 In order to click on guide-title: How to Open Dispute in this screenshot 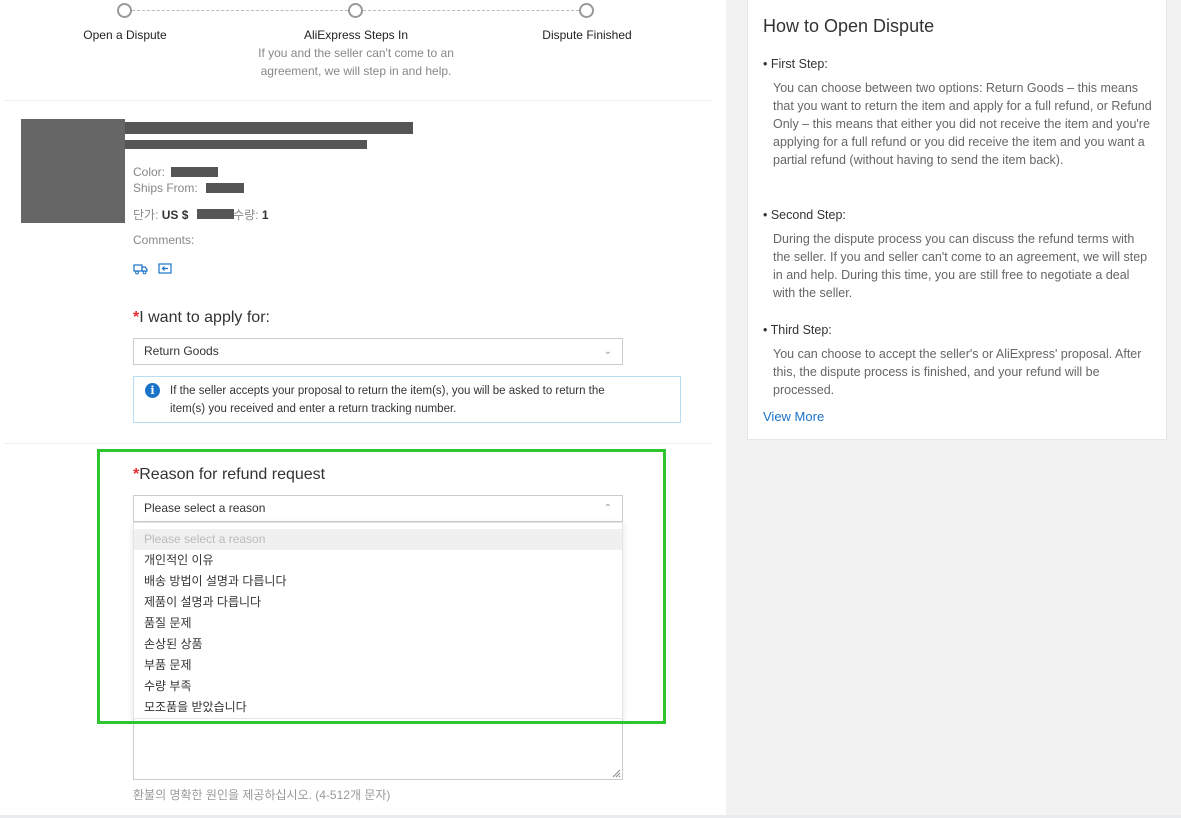, I will do `click(849, 26)`.